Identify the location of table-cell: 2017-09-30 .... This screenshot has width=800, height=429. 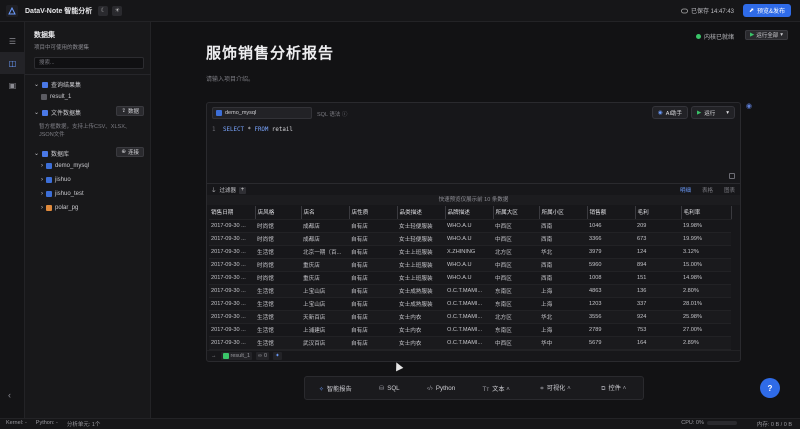
(232, 239).